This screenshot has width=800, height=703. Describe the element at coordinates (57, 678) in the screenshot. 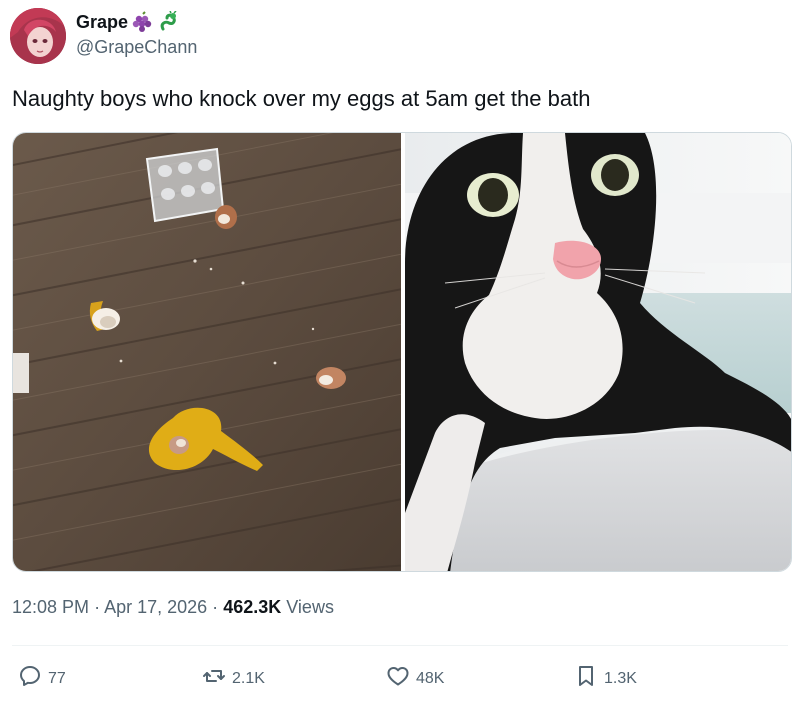

I see `reply-count: 77` at that location.